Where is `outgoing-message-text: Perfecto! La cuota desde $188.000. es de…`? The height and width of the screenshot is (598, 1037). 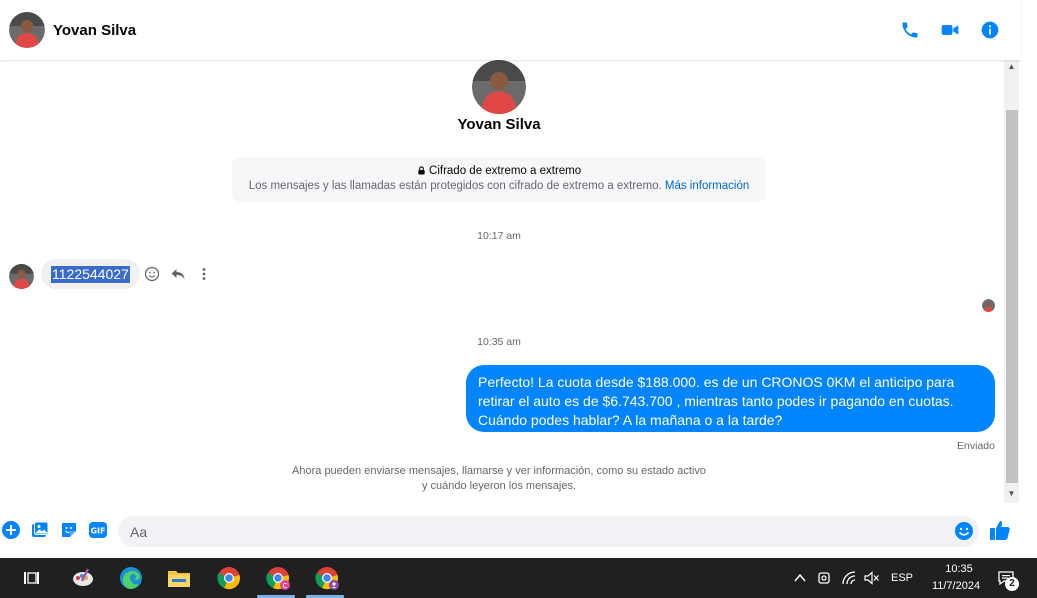 outgoing-message-text: Perfecto! La cuota desde $188.000. es de… is located at coordinates (730, 401).